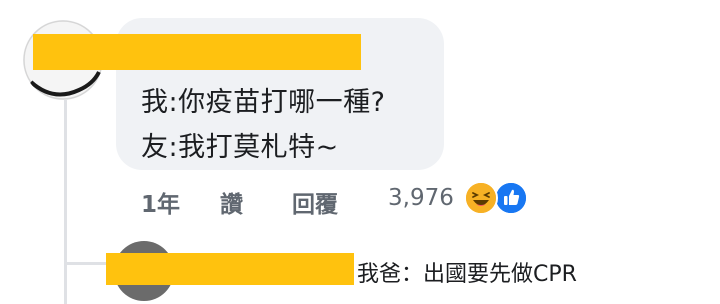  Describe the element at coordinates (481, 198) in the screenshot. I see `haha-icon` at that location.